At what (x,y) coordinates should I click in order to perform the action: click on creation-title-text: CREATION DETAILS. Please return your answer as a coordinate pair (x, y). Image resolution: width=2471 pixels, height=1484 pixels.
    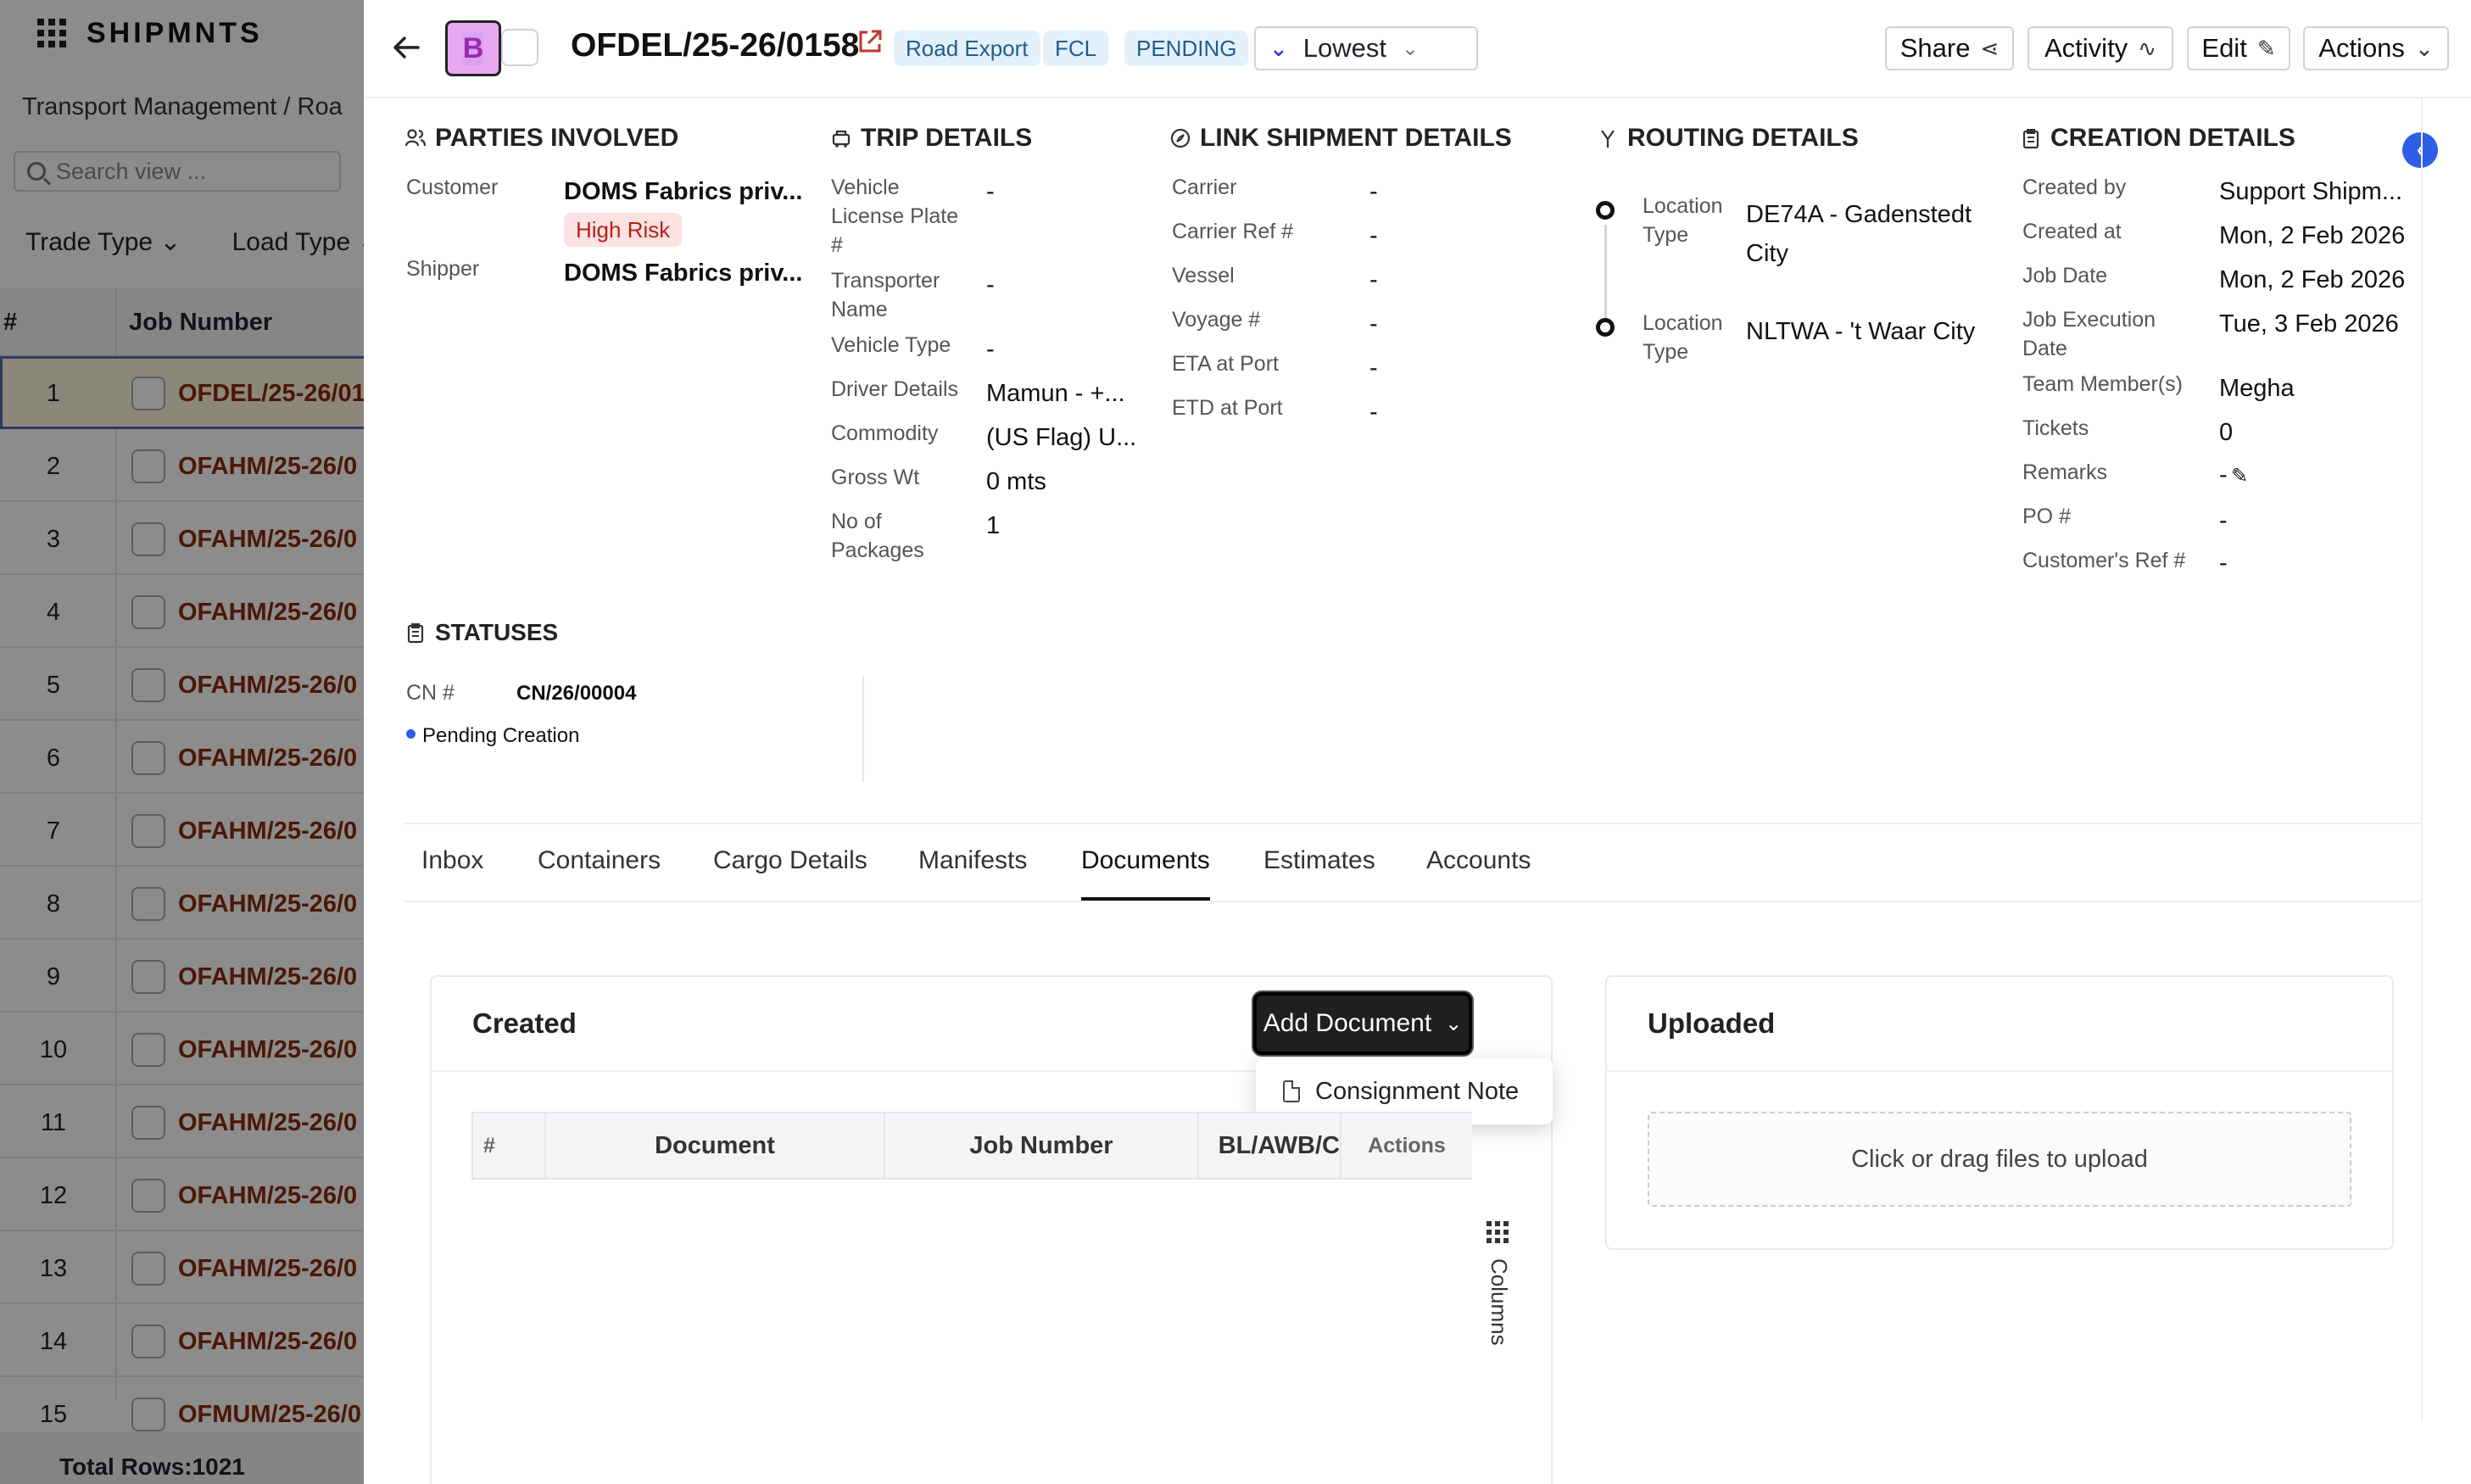
    Looking at the image, I should click on (2172, 138).